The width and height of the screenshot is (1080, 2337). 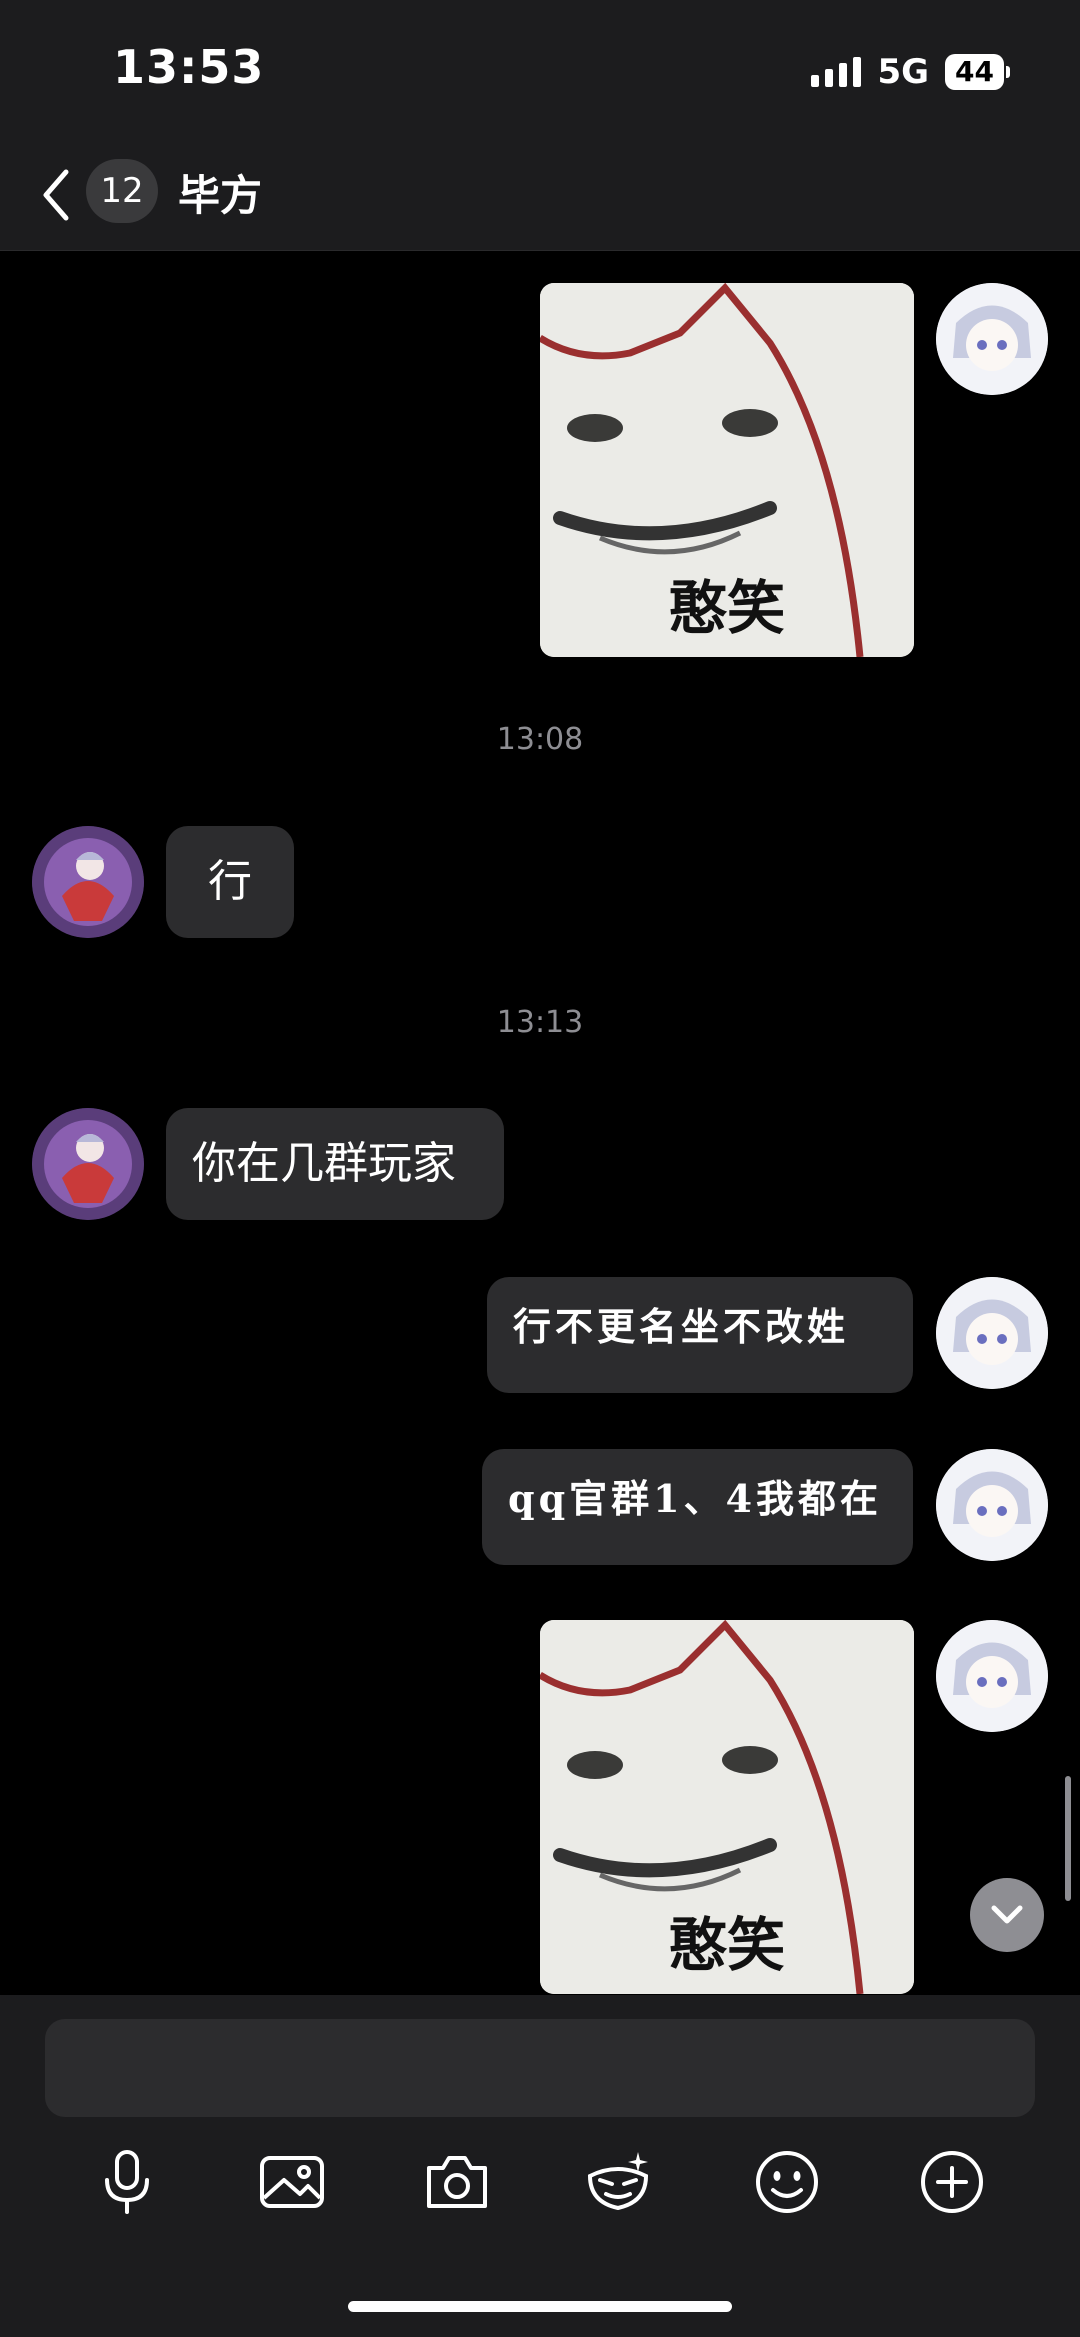 I want to click on status-time: 13:53, so click(x=189, y=67).